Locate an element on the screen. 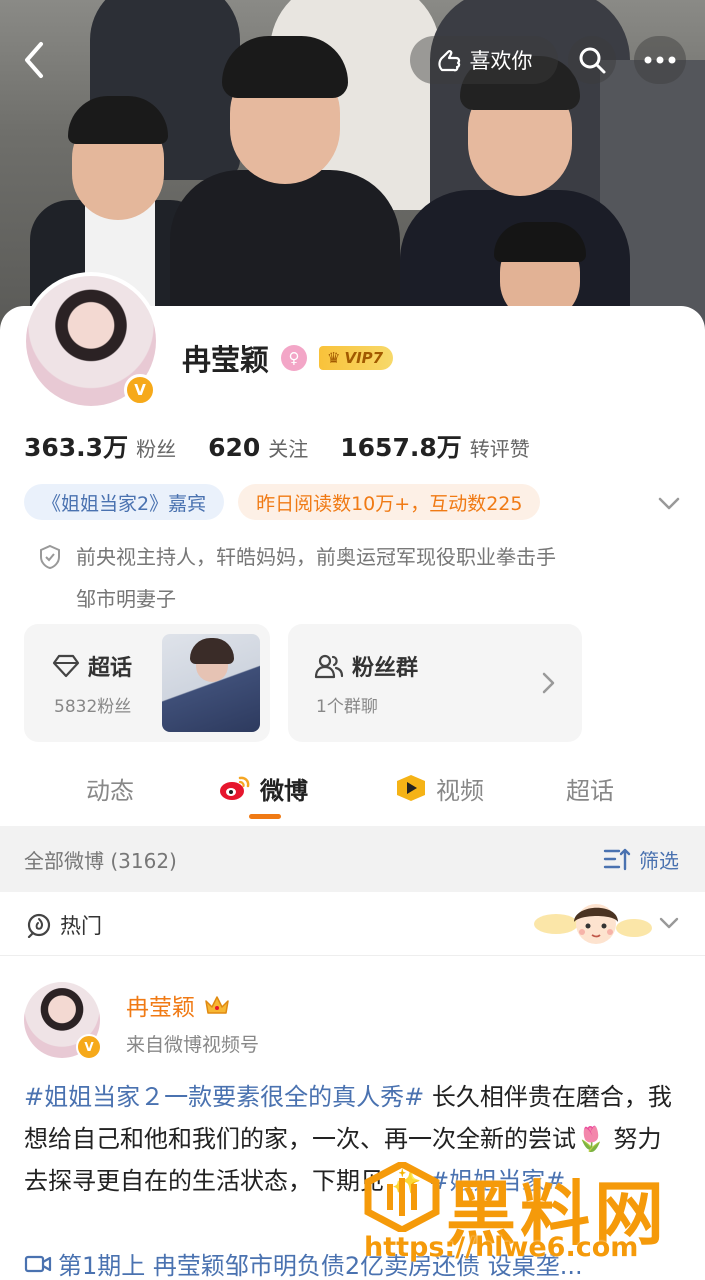 This screenshot has height=1280, width=705. tab-label: 视频 is located at coordinates (460, 790).